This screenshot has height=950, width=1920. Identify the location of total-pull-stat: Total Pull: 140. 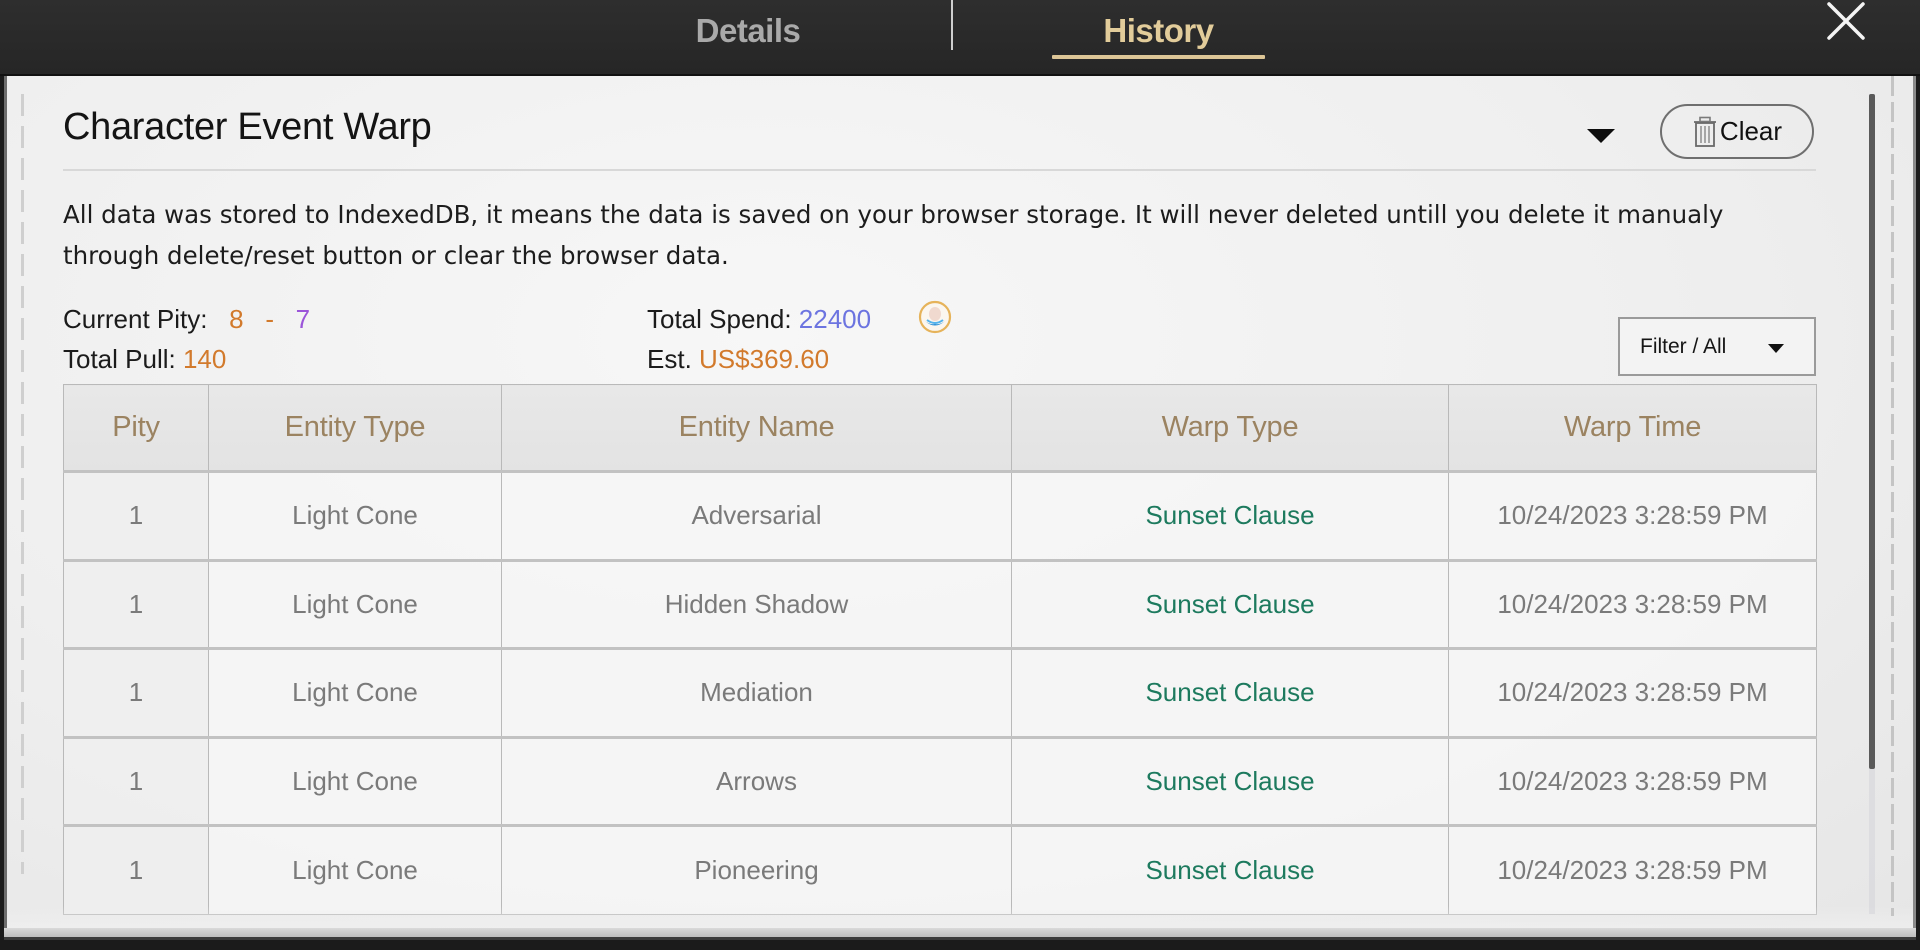
(144, 359).